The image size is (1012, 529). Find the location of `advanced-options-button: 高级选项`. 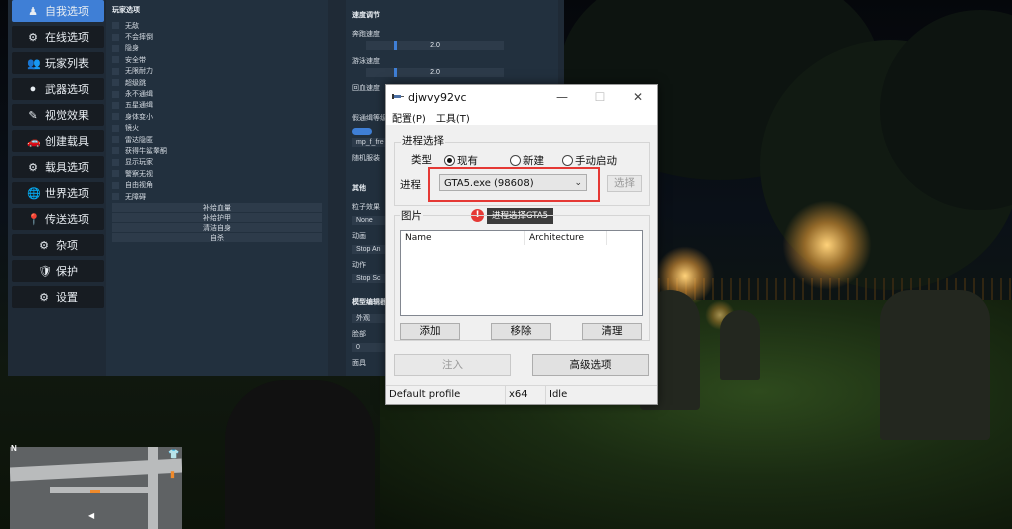

advanced-options-button: 高级选项 is located at coordinates (590, 365).